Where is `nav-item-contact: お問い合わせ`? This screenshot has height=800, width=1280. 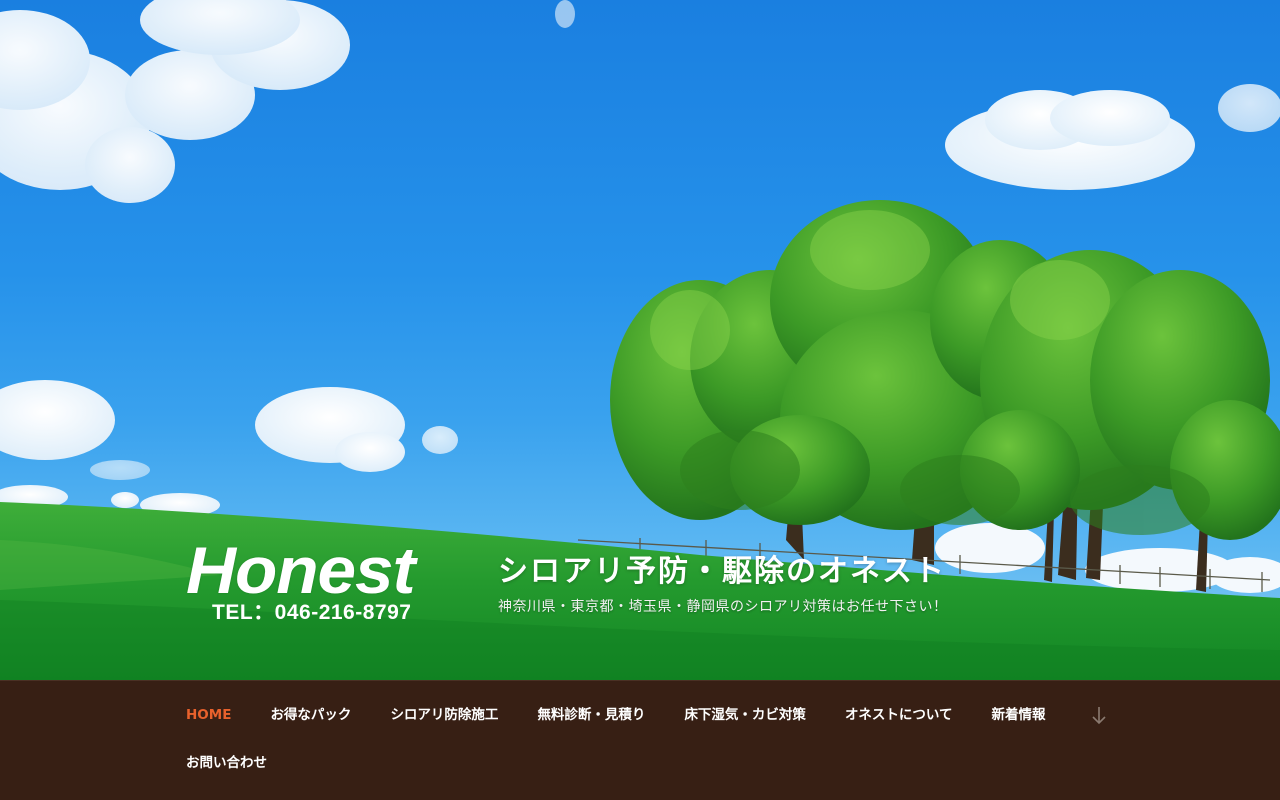
nav-item-contact: お問い合わせ is located at coordinates (226, 763).